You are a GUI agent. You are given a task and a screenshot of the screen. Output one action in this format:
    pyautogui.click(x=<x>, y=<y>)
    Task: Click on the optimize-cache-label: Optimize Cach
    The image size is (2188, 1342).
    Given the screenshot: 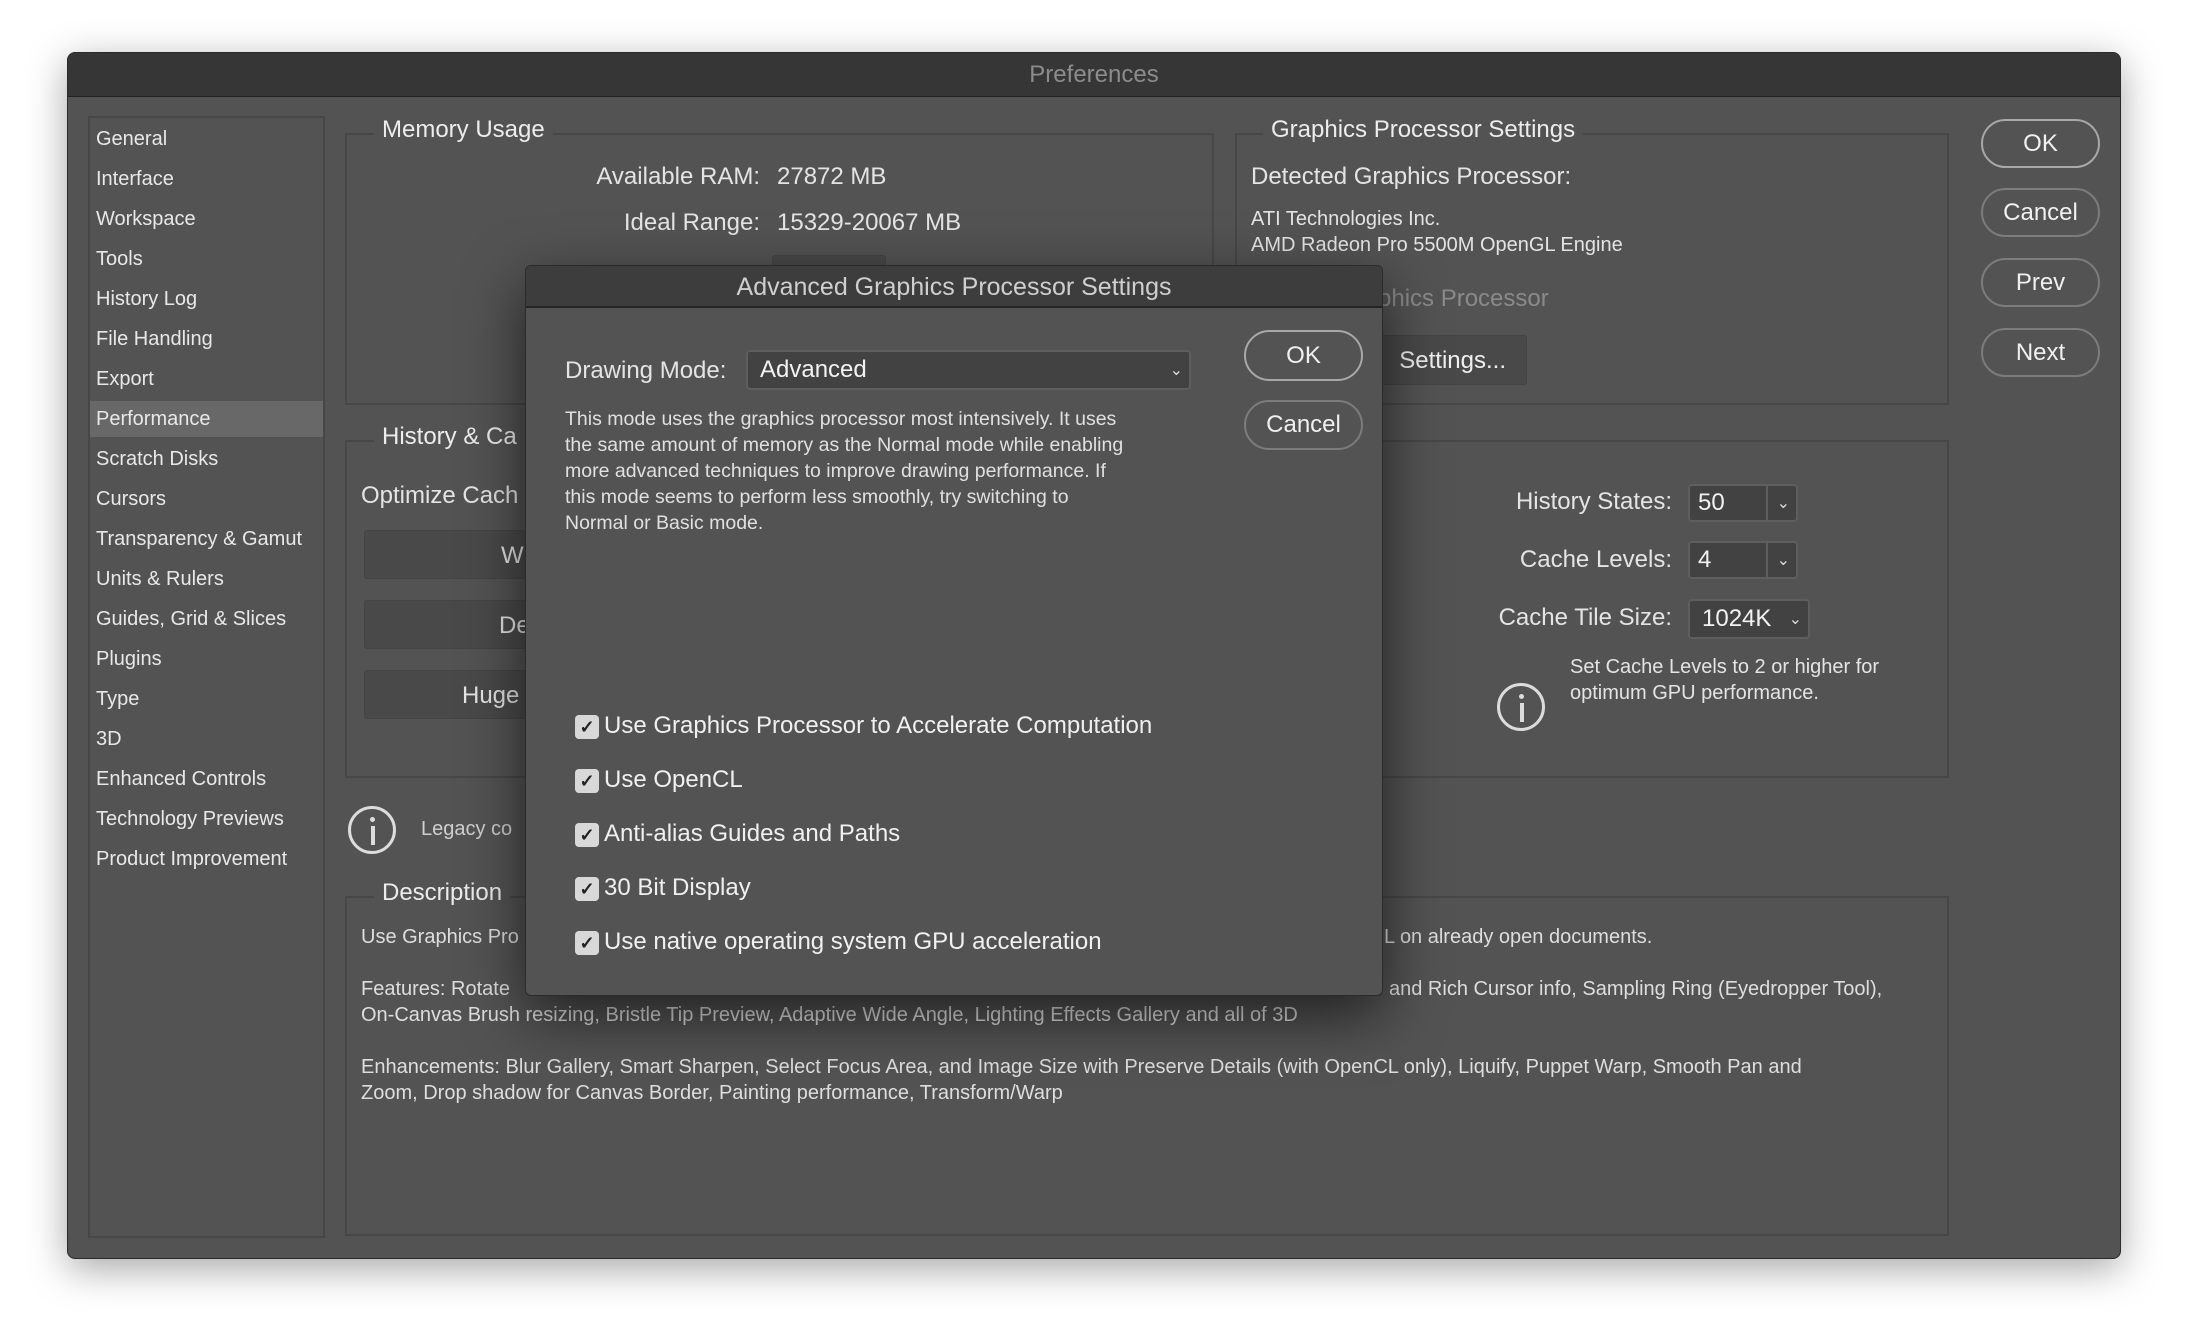 What is the action you would take?
    pyautogui.click(x=440, y=495)
    